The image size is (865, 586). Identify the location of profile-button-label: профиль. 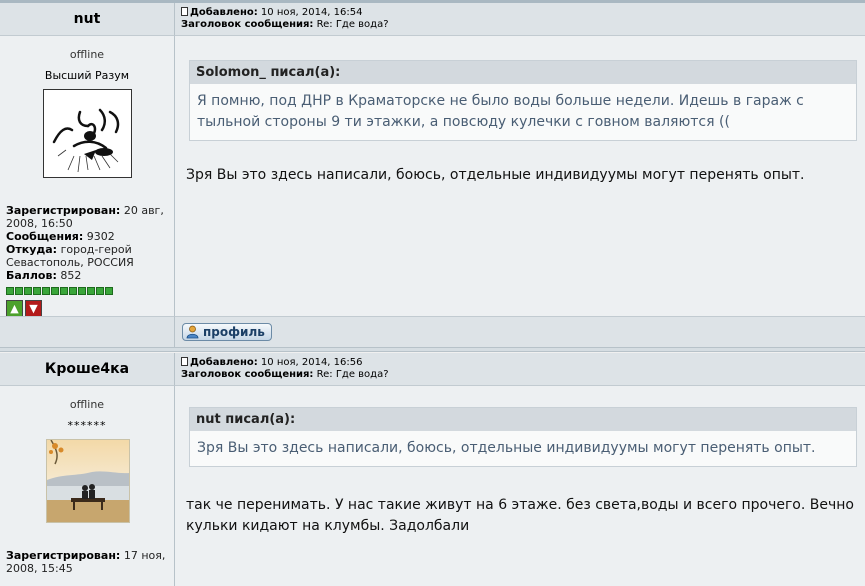
(234, 332).